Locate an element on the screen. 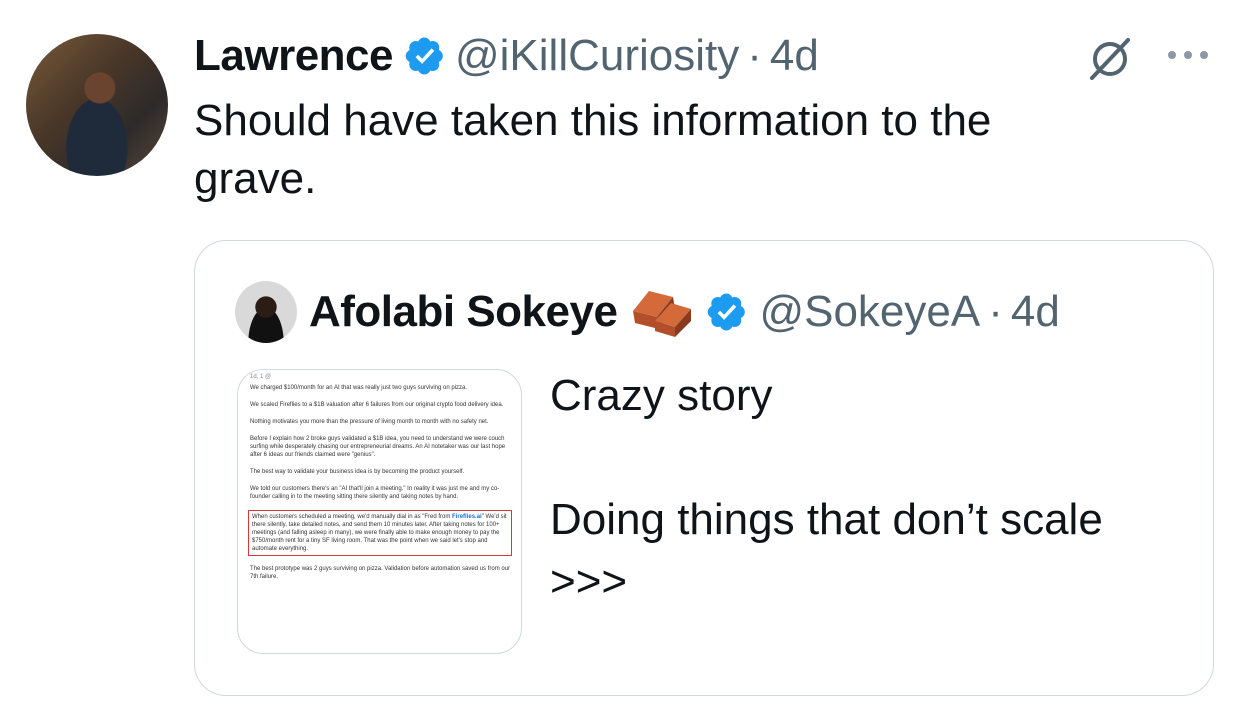 This screenshot has height=717, width=1242. verified-badge-icon is located at coordinates (424, 56).